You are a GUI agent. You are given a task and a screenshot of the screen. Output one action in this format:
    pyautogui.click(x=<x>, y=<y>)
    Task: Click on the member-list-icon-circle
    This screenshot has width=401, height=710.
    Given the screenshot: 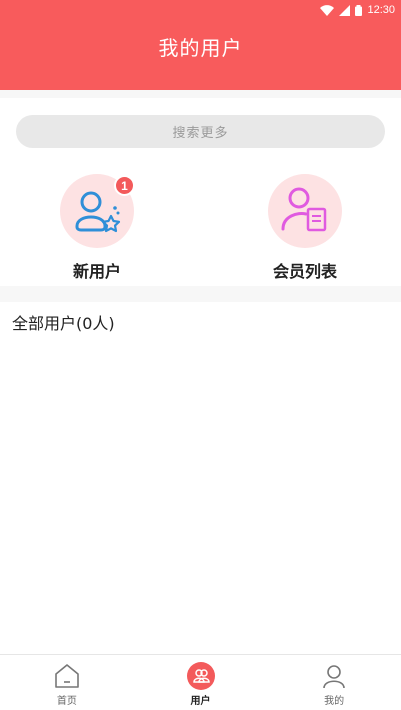 What is the action you would take?
    pyautogui.click(x=305, y=211)
    